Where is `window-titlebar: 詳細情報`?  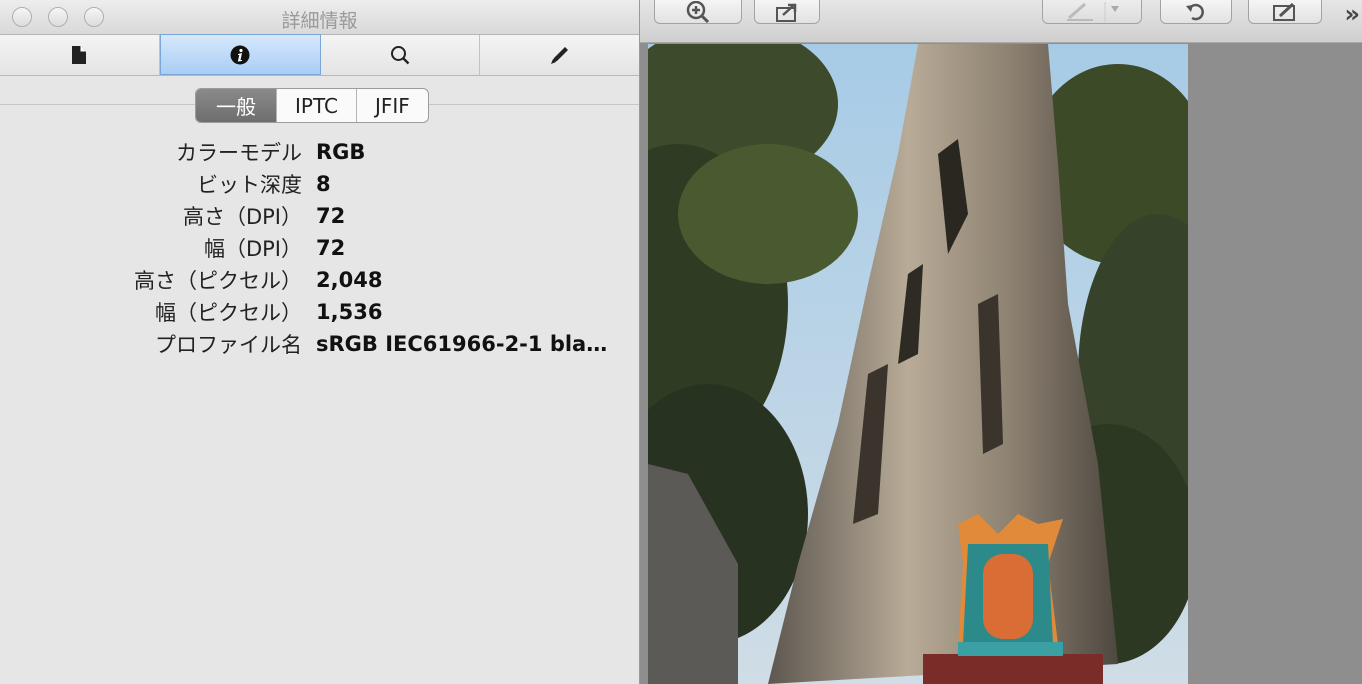
window-titlebar: 詳細情報 is located at coordinates (319, 17).